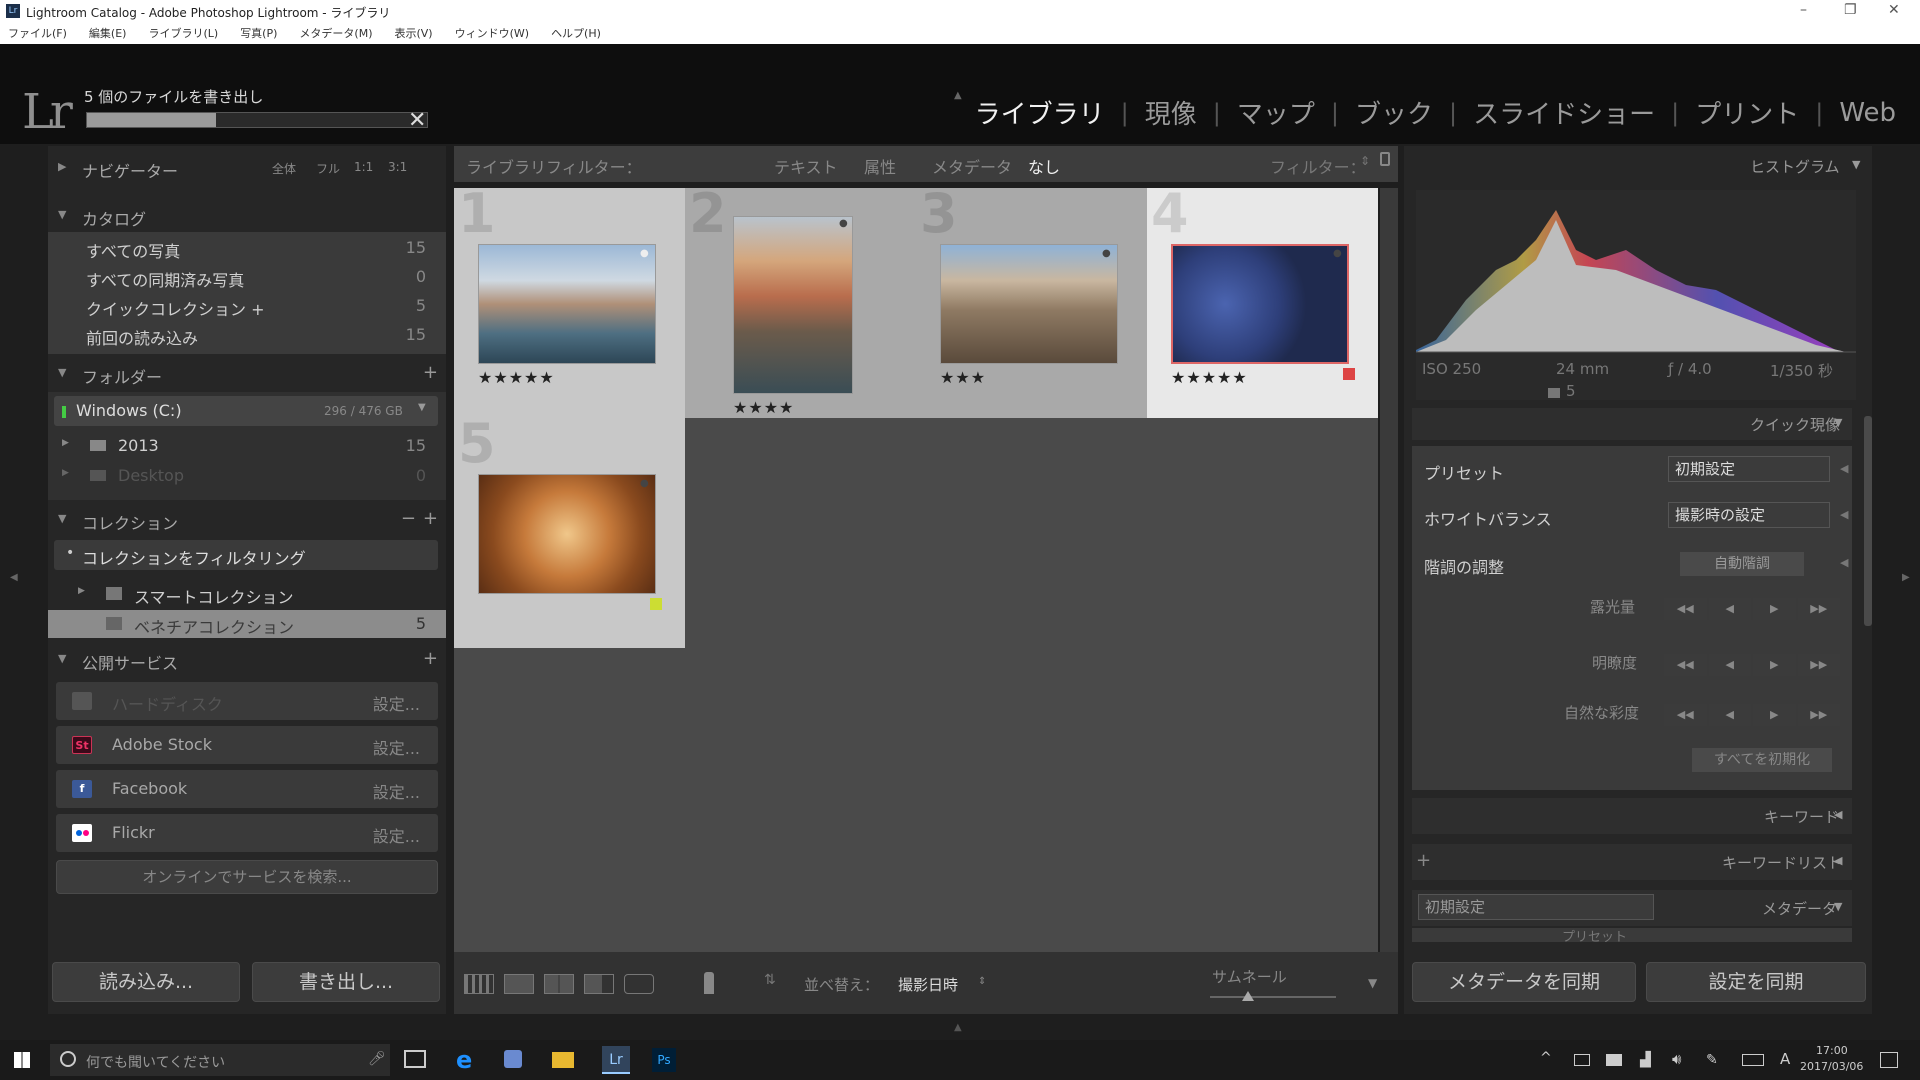  Describe the element at coordinates (1867, 113) in the screenshot. I see `module-web: Web` at that location.